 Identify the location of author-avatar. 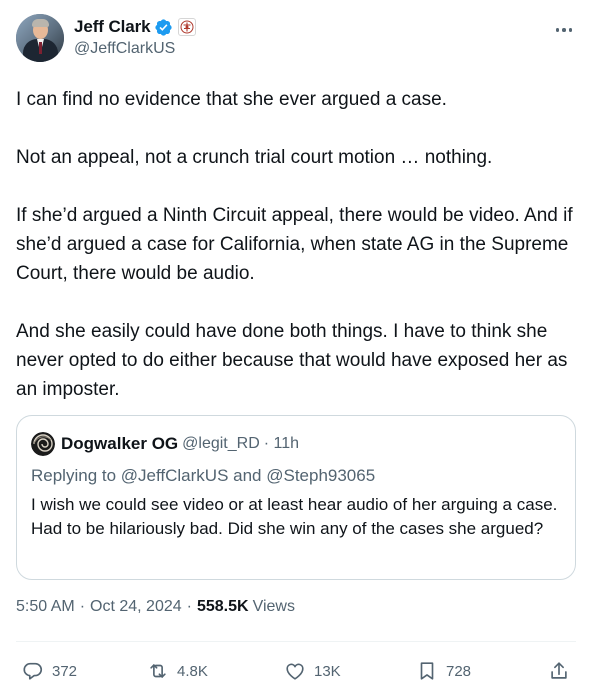
(40, 38).